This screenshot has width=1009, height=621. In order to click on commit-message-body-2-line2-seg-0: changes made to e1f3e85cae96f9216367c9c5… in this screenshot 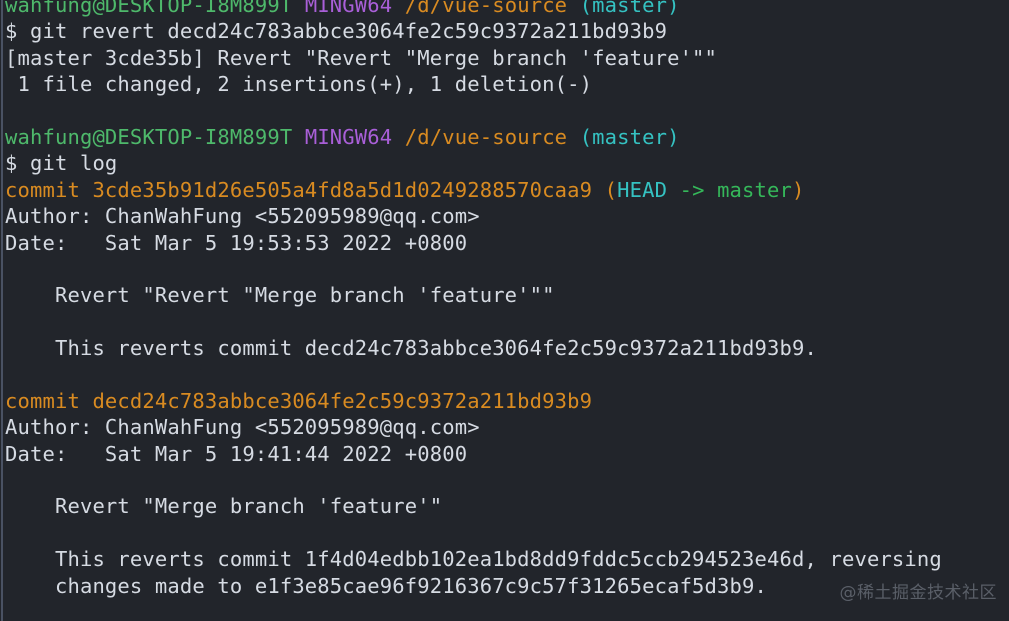, I will do `click(386, 585)`.